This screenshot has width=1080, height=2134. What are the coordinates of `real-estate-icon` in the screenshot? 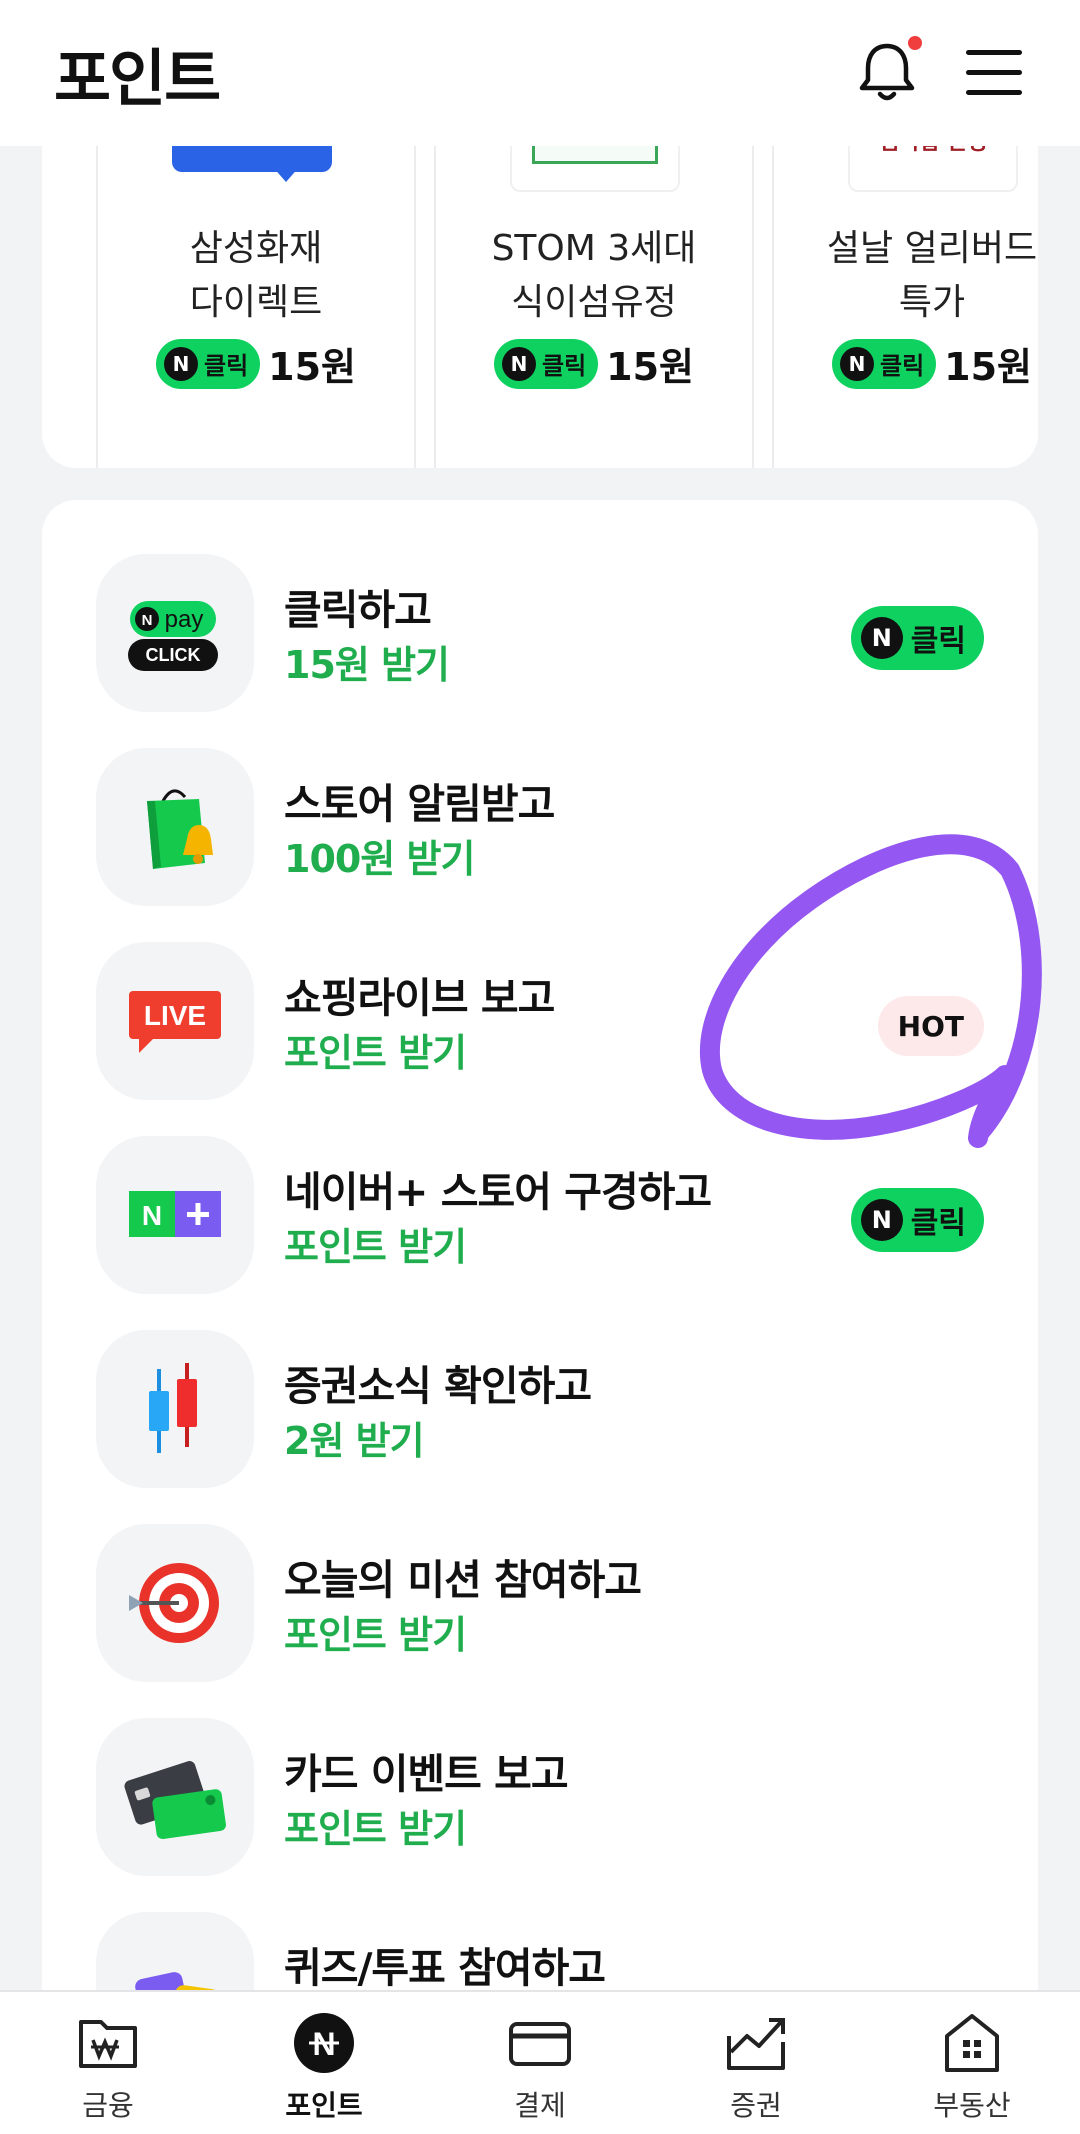 It's located at (972, 2043).